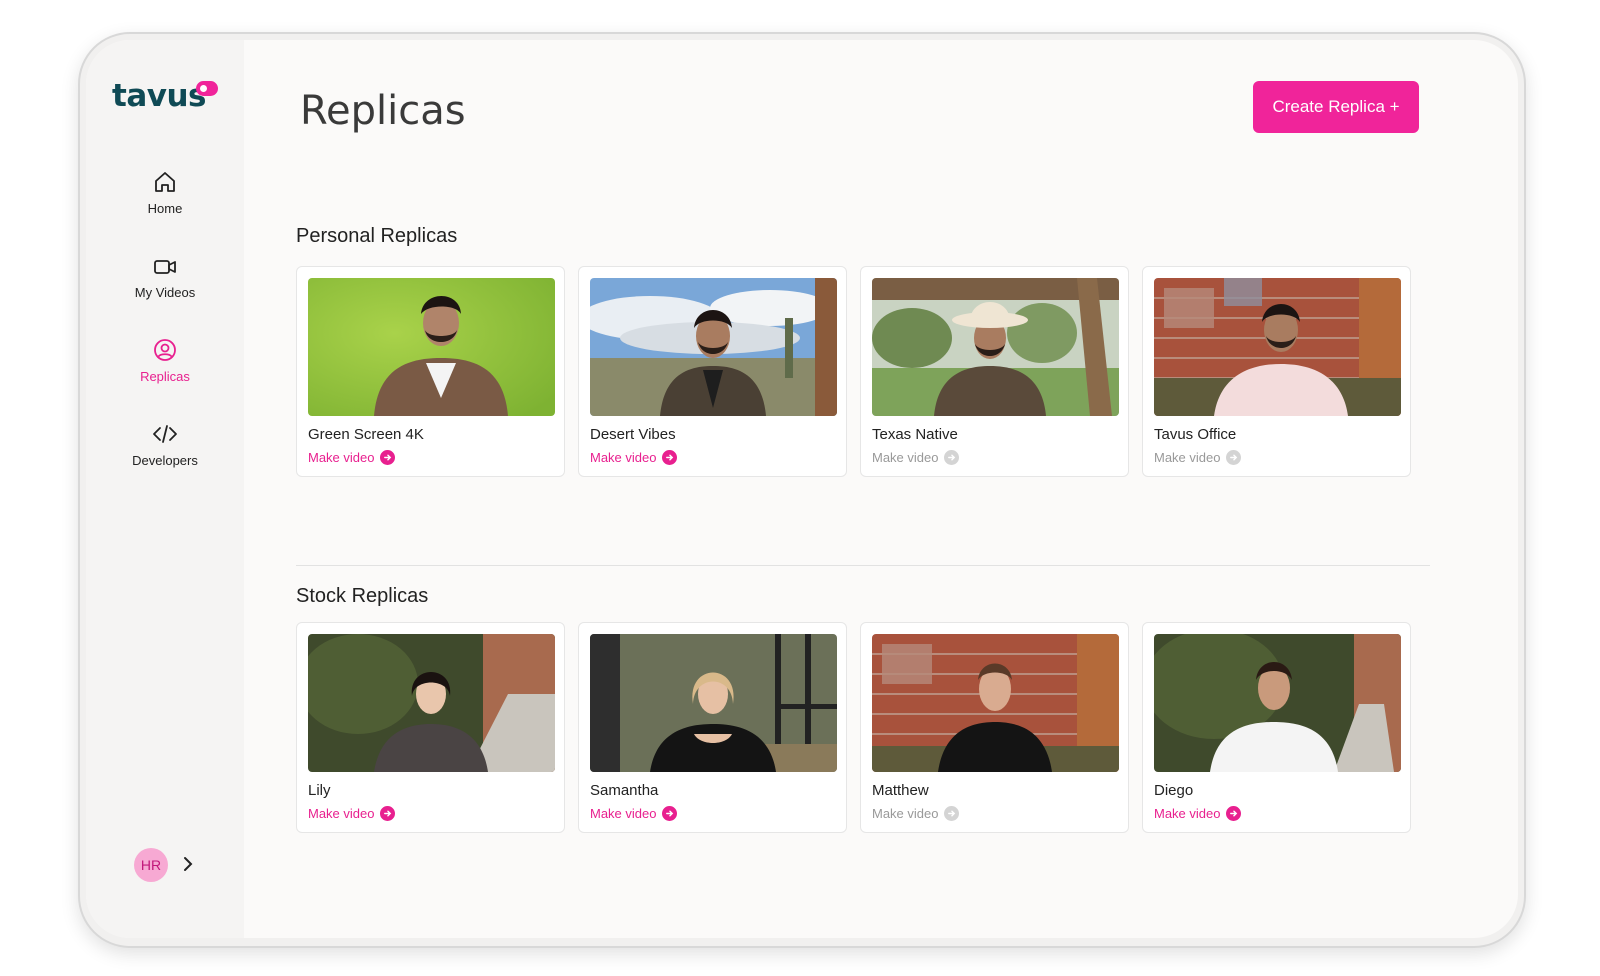  What do you see at coordinates (366, 434) in the screenshot?
I see `replica-name: Green Screen 4K` at bounding box center [366, 434].